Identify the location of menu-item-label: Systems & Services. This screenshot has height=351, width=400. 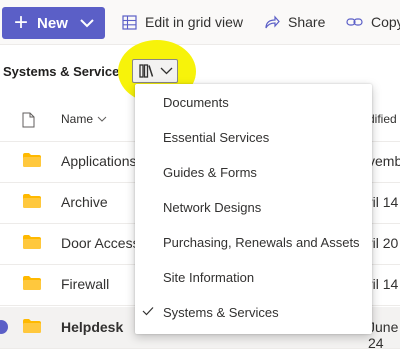
(221, 312).